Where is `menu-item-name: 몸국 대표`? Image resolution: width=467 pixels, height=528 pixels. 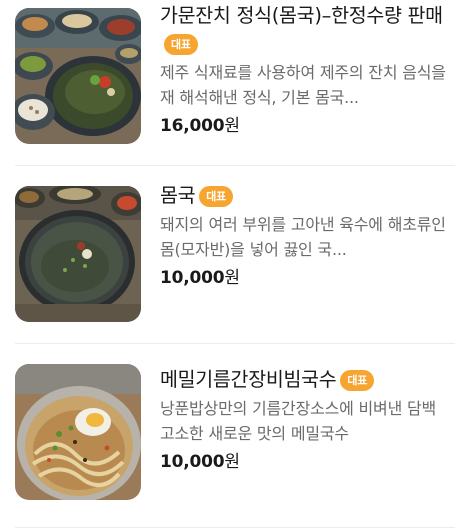
menu-item-name: 몸국 대표 is located at coordinates (307, 196).